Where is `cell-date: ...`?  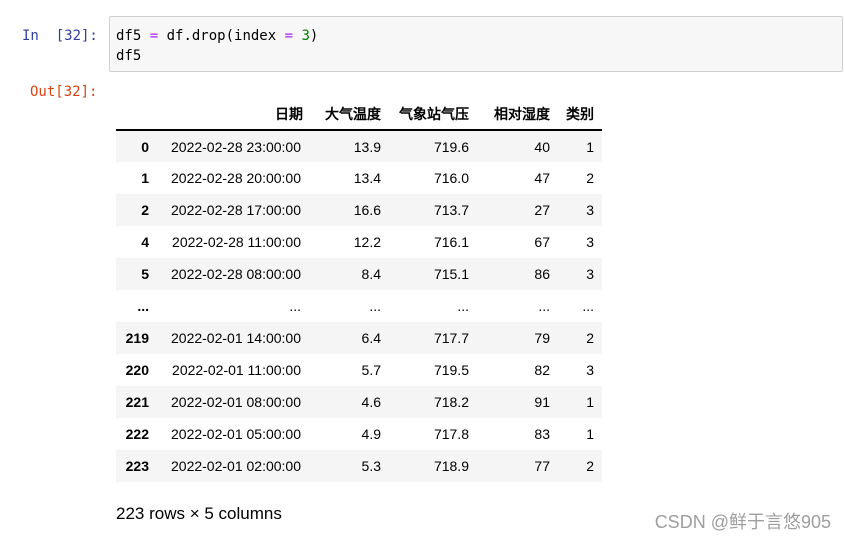 cell-date: ... is located at coordinates (295, 306).